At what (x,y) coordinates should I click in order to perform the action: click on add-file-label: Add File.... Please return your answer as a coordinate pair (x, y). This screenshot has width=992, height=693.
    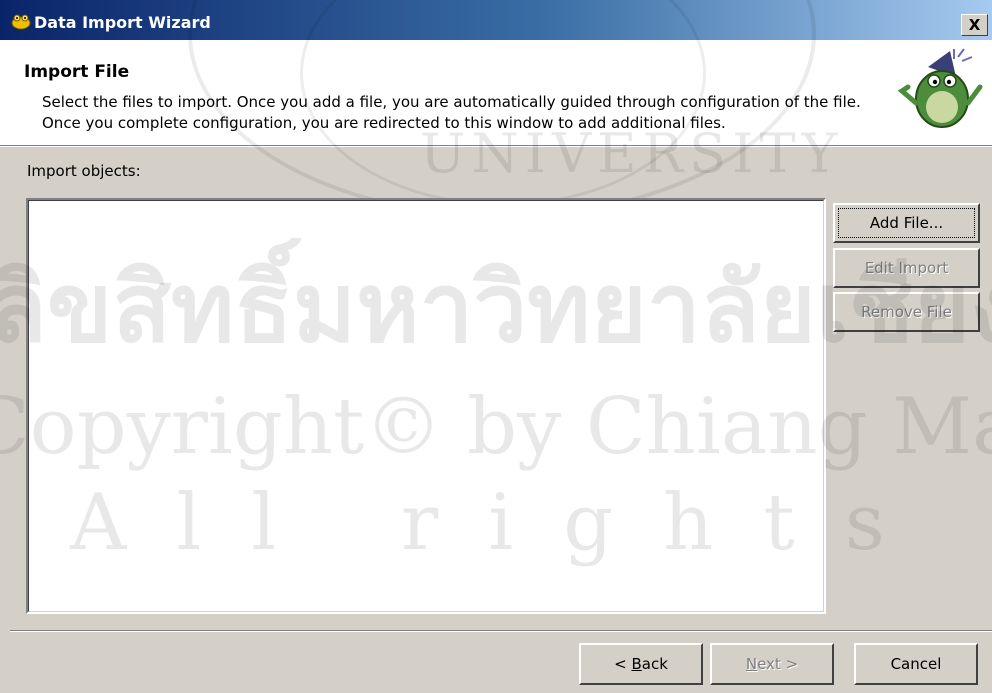
    Looking at the image, I should click on (906, 223).